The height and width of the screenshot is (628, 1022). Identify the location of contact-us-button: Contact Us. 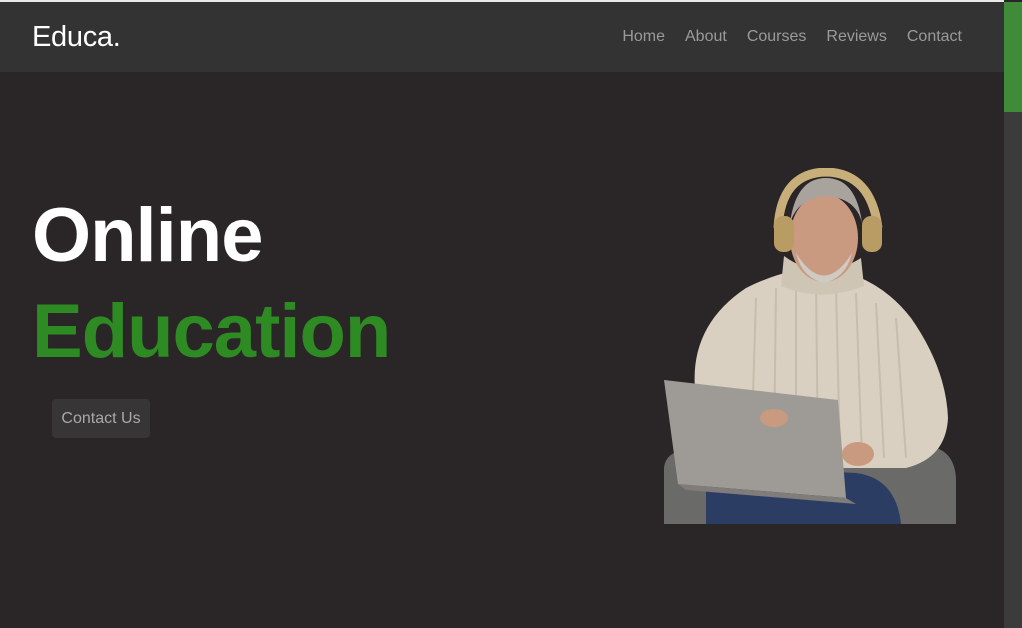
(101, 418).